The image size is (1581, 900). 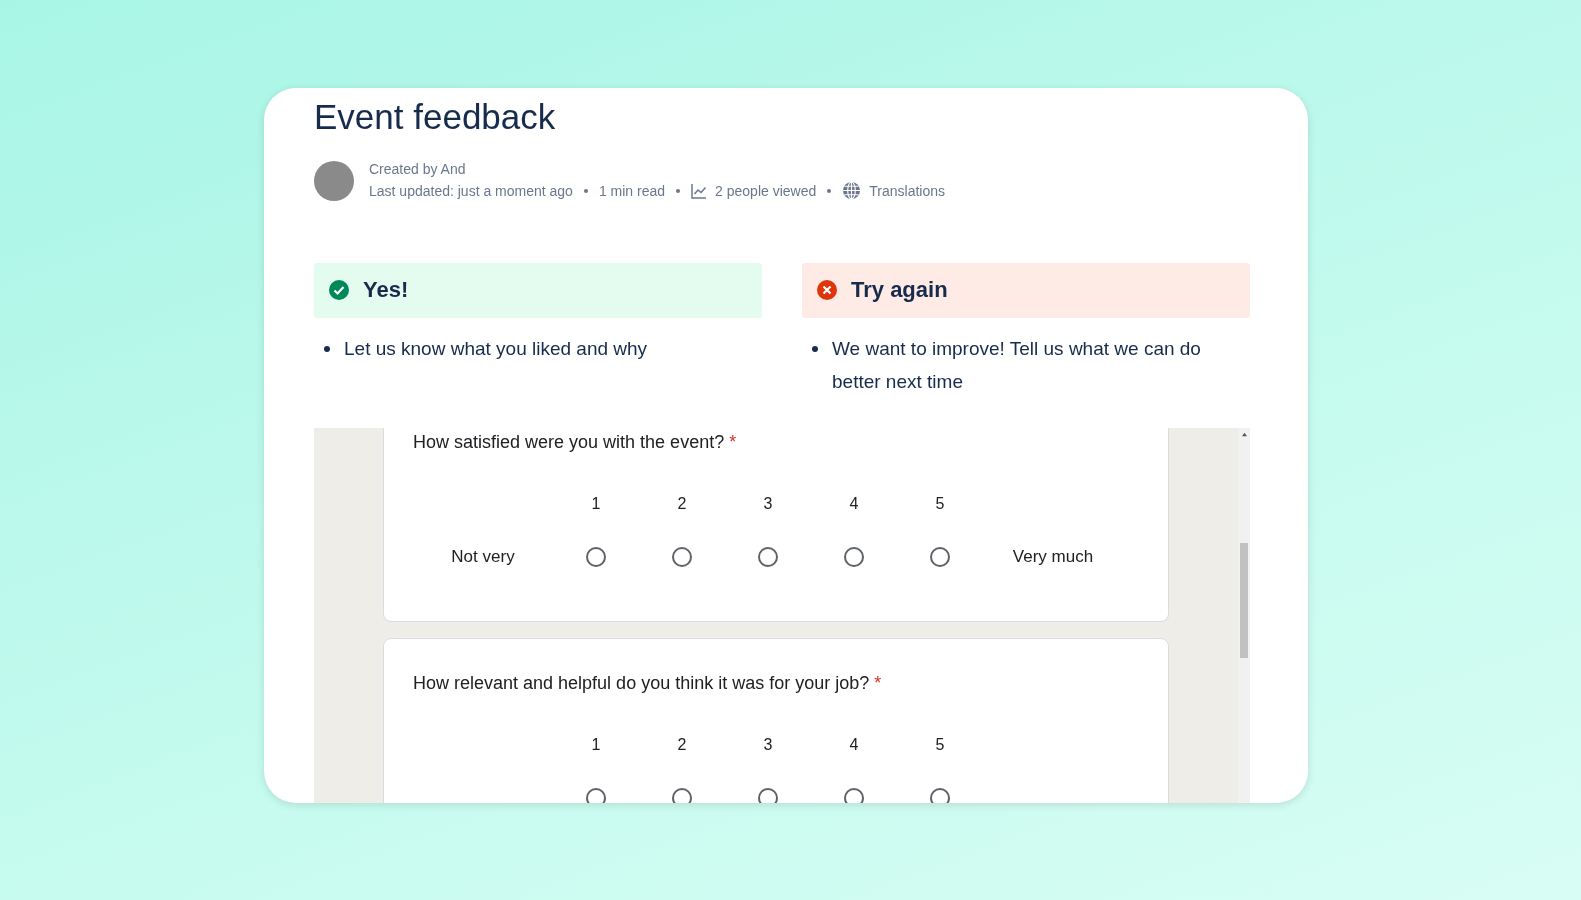 What do you see at coordinates (648, 683) in the screenshot?
I see `question-text: How relevant and helpful do you think it was for your job? *` at bounding box center [648, 683].